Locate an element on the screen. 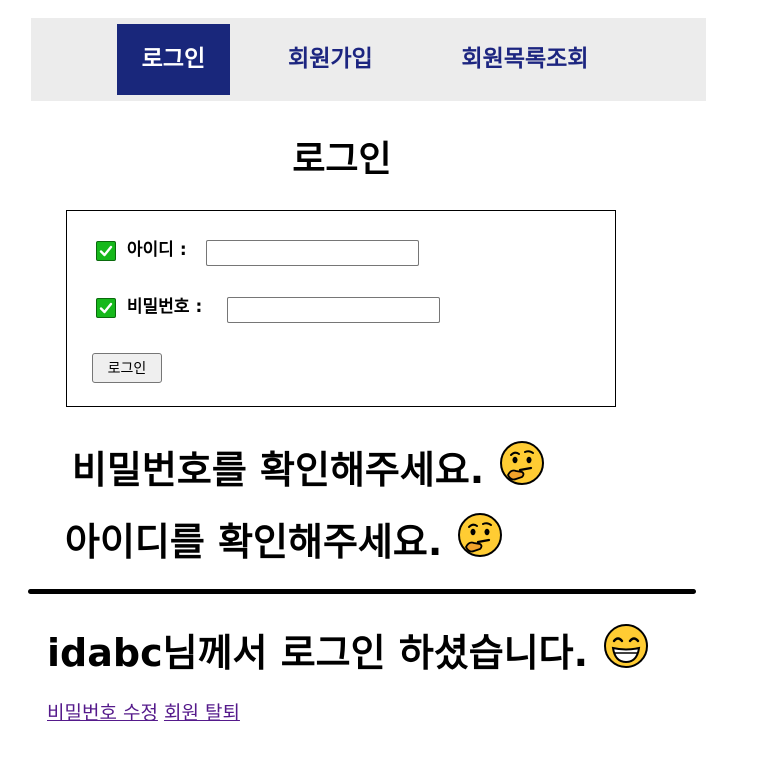 The image size is (763, 758). account-links: 비밀번호 수정 회원 탈퇴 is located at coordinates (143, 713).